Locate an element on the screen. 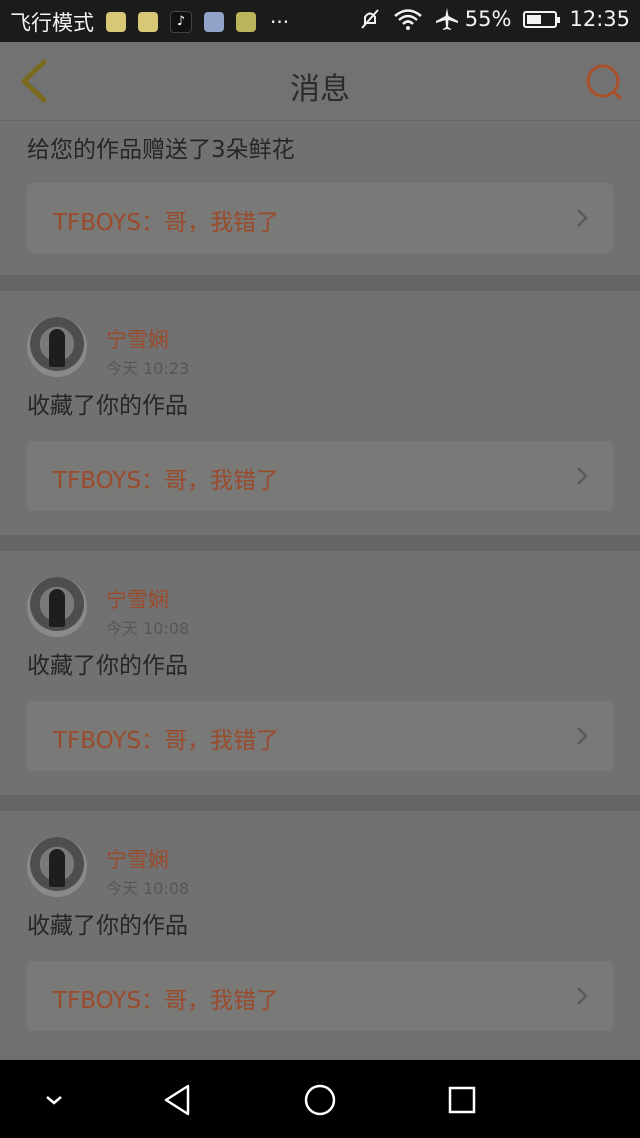  status-bar: 飞行模式 ♪ ··· 55% 12:35 is located at coordinates (320, 21).